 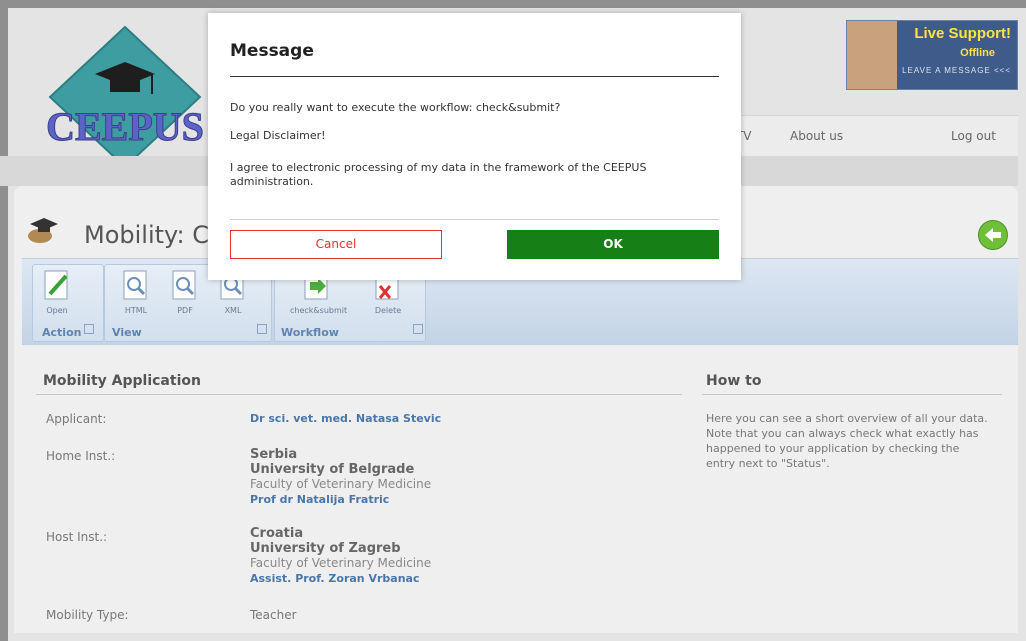 What do you see at coordinates (336, 244) in the screenshot?
I see `cancel-button: Cancel` at bounding box center [336, 244].